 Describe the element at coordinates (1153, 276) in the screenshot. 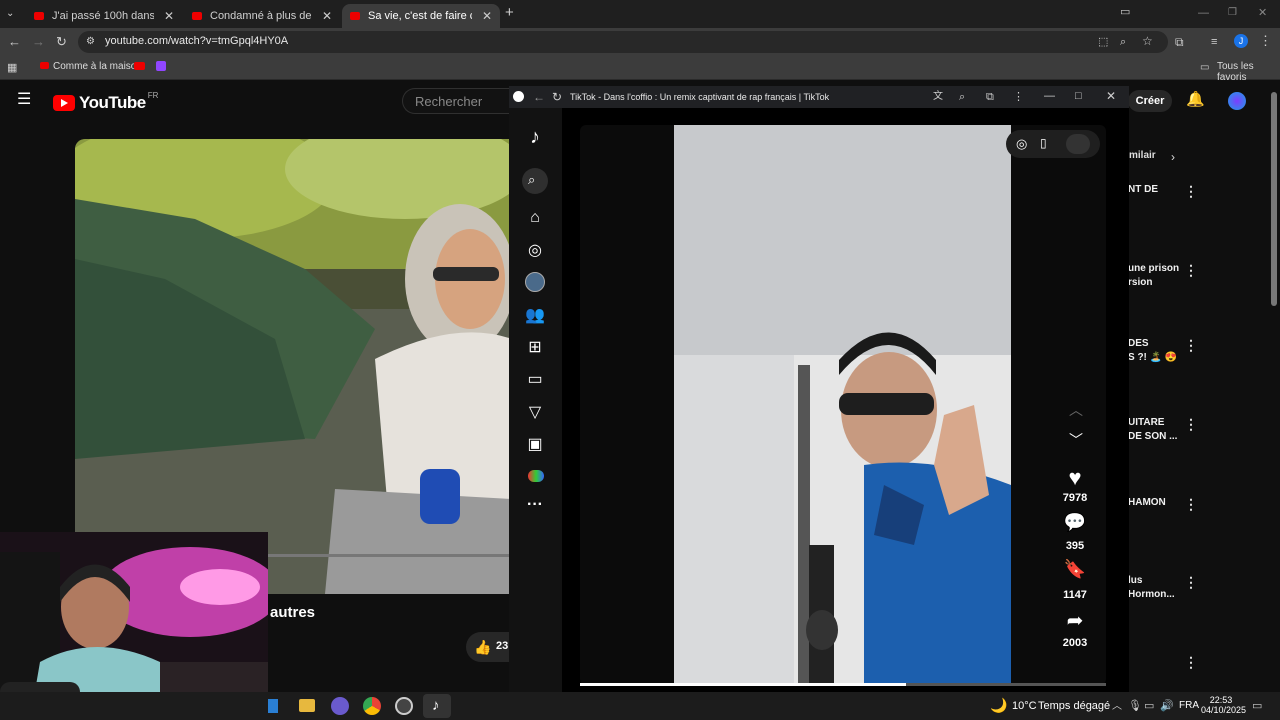

I see `recommendation-title: une prison rsion` at that location.